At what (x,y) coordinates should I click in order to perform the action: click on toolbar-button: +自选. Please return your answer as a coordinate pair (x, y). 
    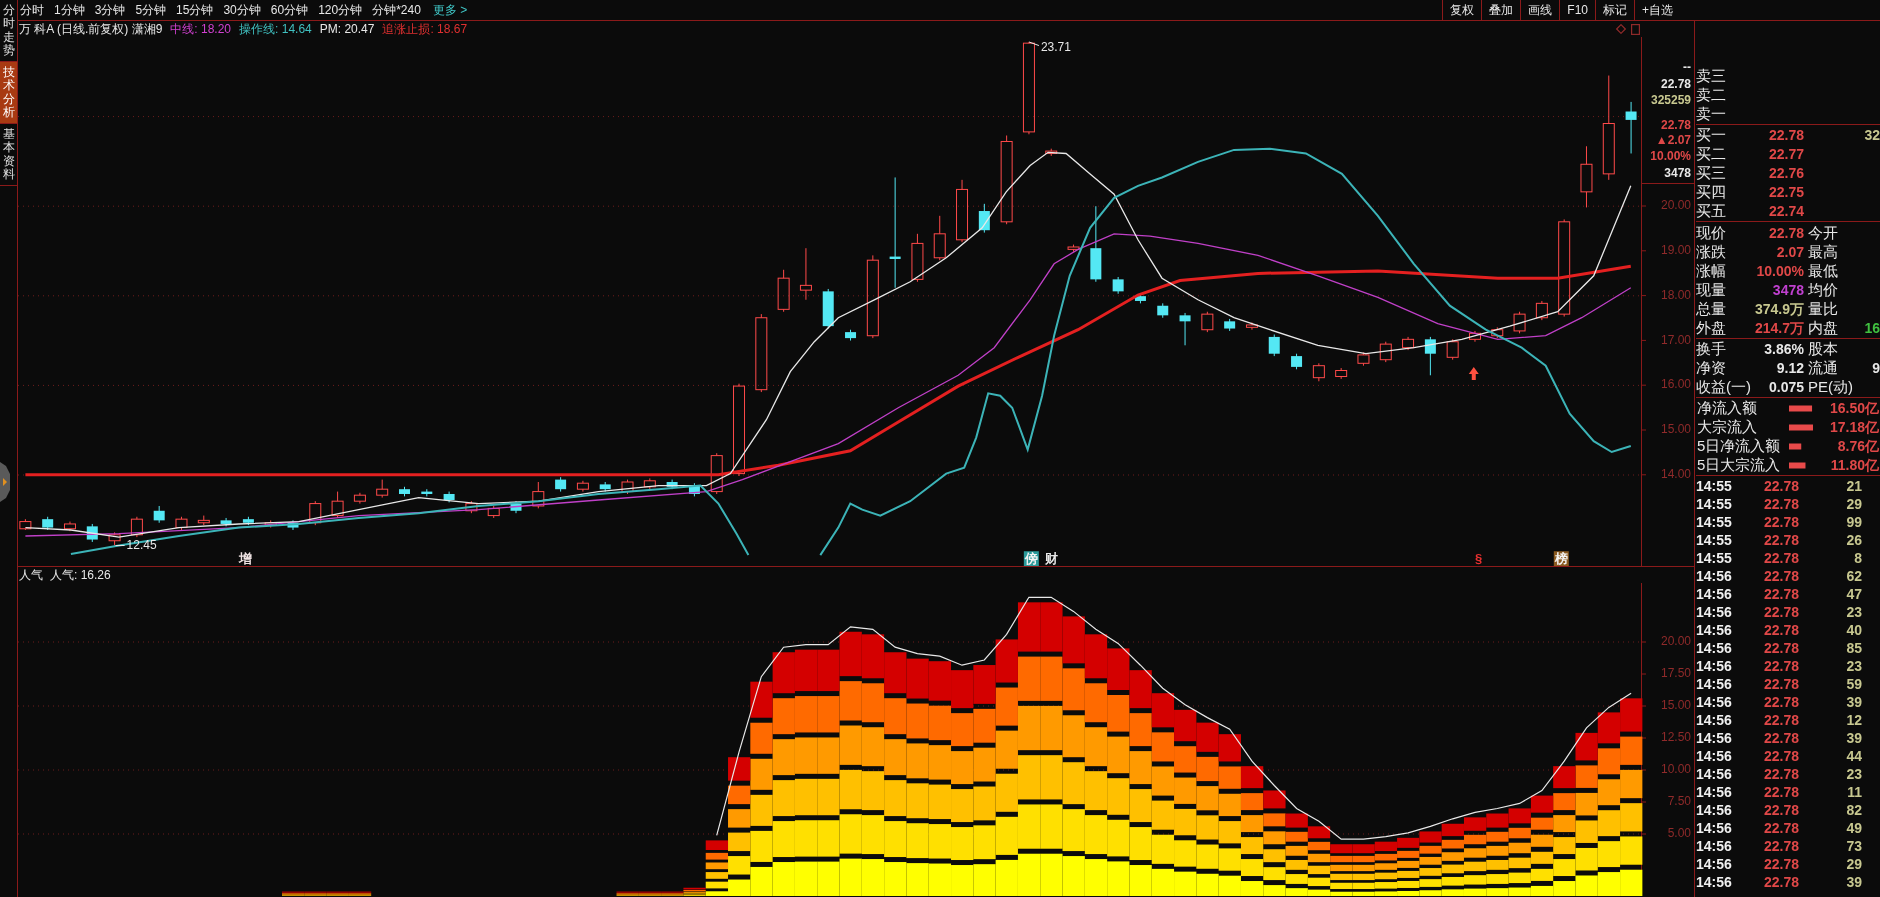
    Looking at the image, I should click on (1657, 10).